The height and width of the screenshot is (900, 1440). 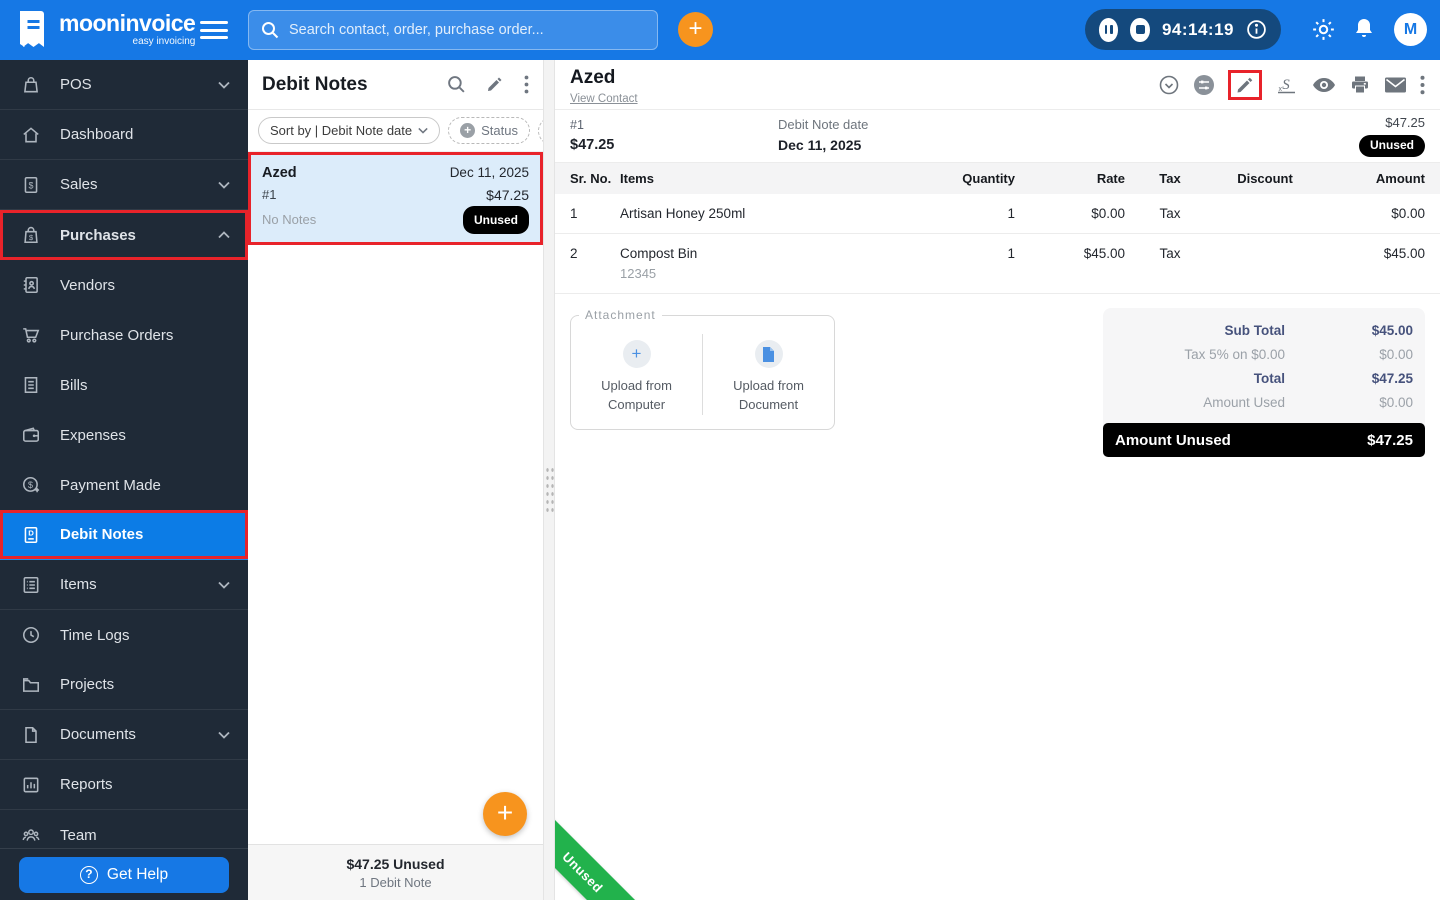 What do you see at coordinates (395, 863) in the screenshot?
I see `footer-total-unused: $47.25 Unused` at bounding box center [395, 863].